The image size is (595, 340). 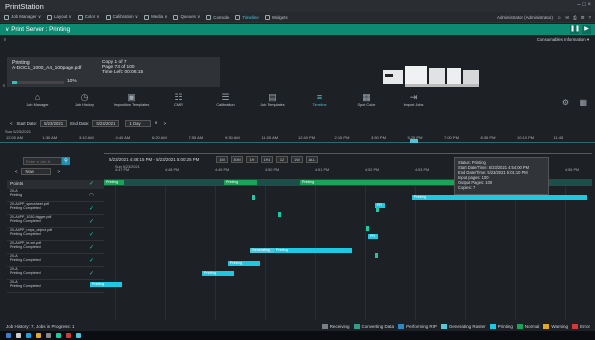 What do you see at coordinates (373, 236) in the screenshot?
I see `gantt-bar: PR` at bounding box center [373, 236].